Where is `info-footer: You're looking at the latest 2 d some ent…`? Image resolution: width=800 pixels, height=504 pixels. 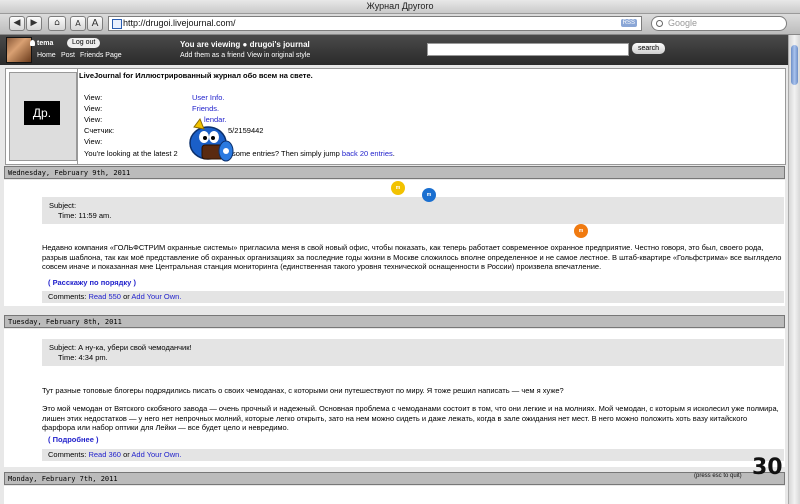
info-footer: You're looking at the latest 2 d some ent… is located at coordinates (239, 153).